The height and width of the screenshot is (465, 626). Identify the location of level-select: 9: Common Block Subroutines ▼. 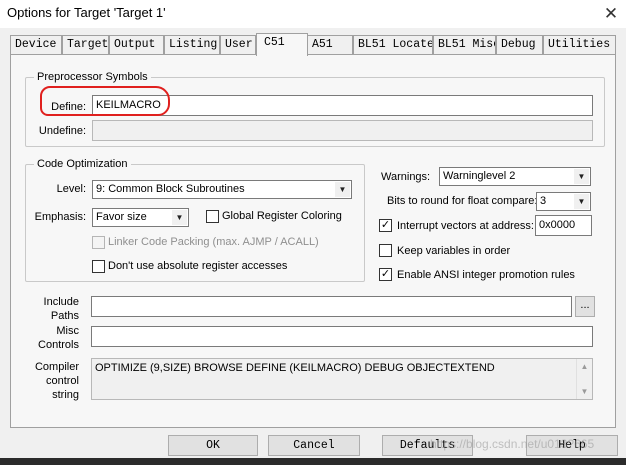
(222, 189).